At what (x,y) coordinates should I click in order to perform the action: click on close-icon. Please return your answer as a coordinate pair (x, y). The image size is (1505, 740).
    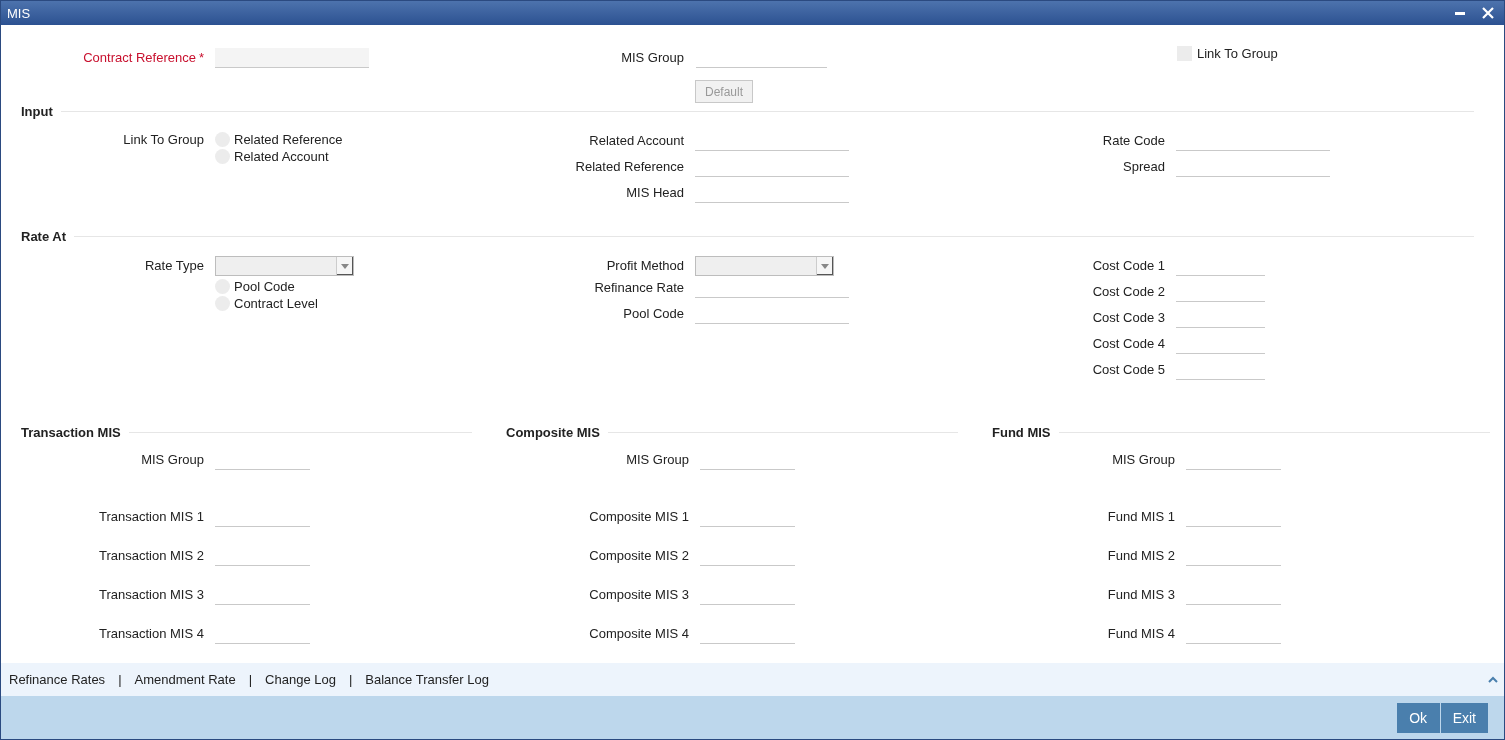
    Looking at the image, I should click on (1488, 13).